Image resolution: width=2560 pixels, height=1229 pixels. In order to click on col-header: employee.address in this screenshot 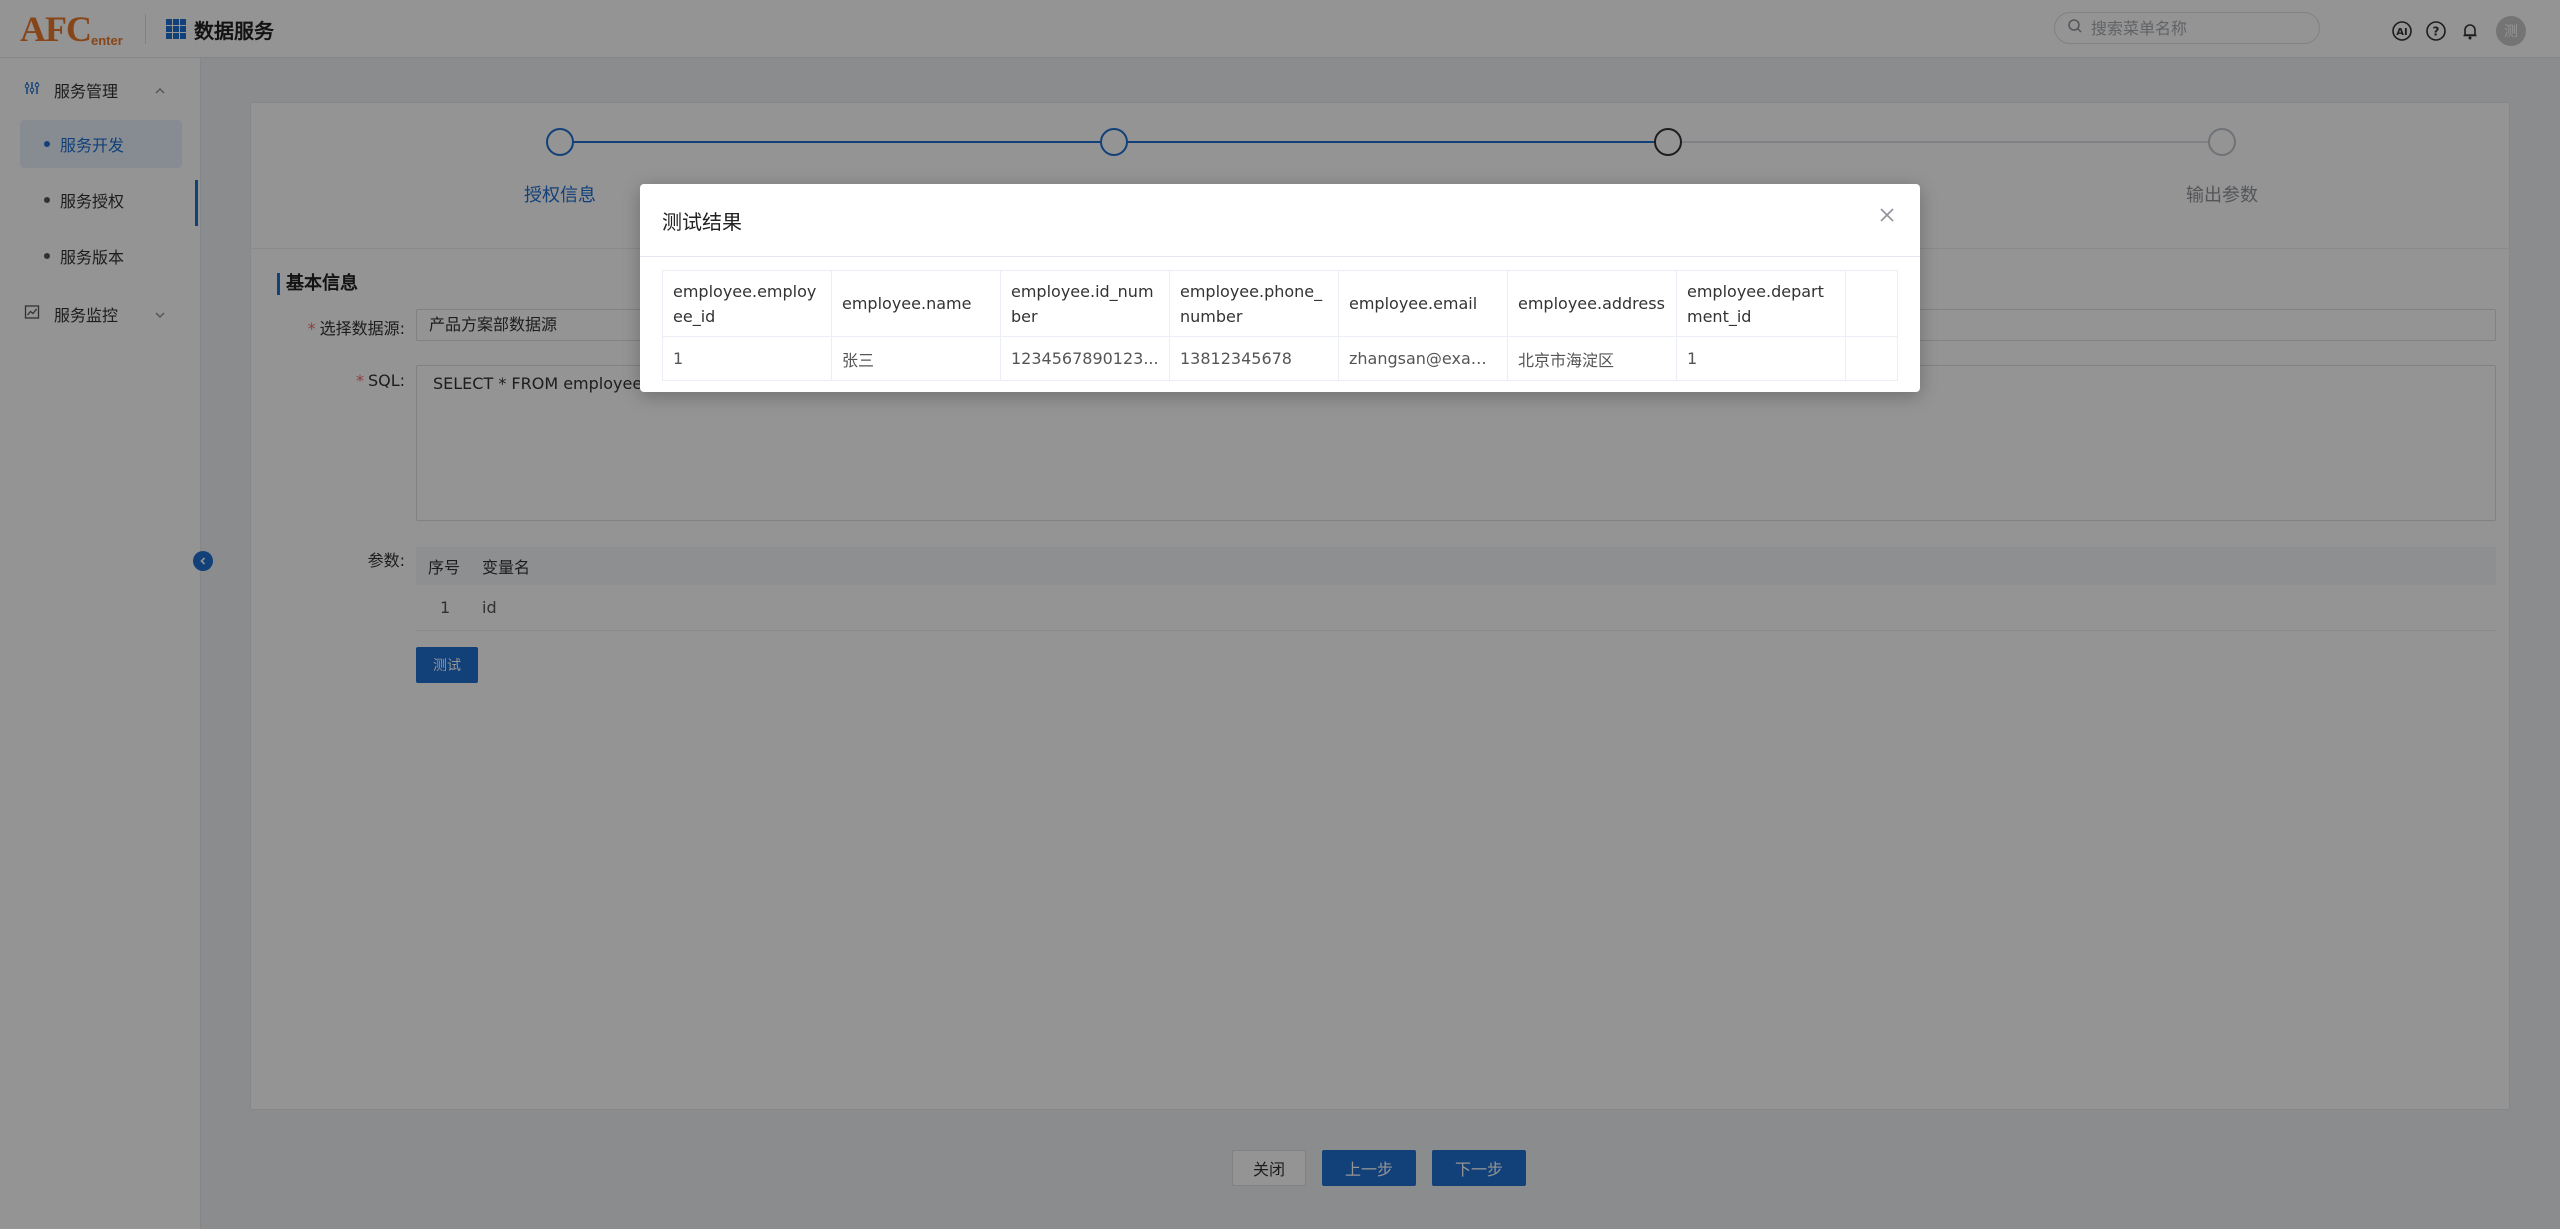, I will do `click(1592, 303)`.